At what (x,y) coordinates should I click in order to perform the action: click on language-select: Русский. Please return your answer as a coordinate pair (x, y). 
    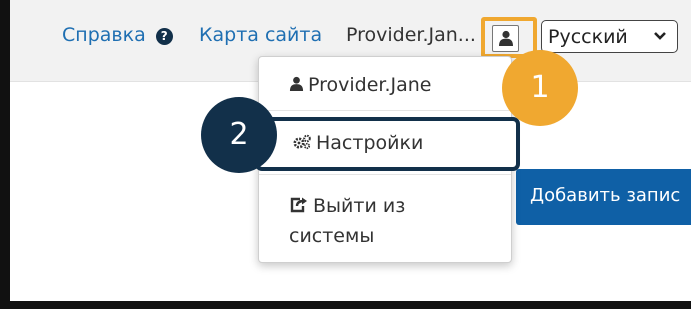
    Looking at the image, I should click on (609, 36).